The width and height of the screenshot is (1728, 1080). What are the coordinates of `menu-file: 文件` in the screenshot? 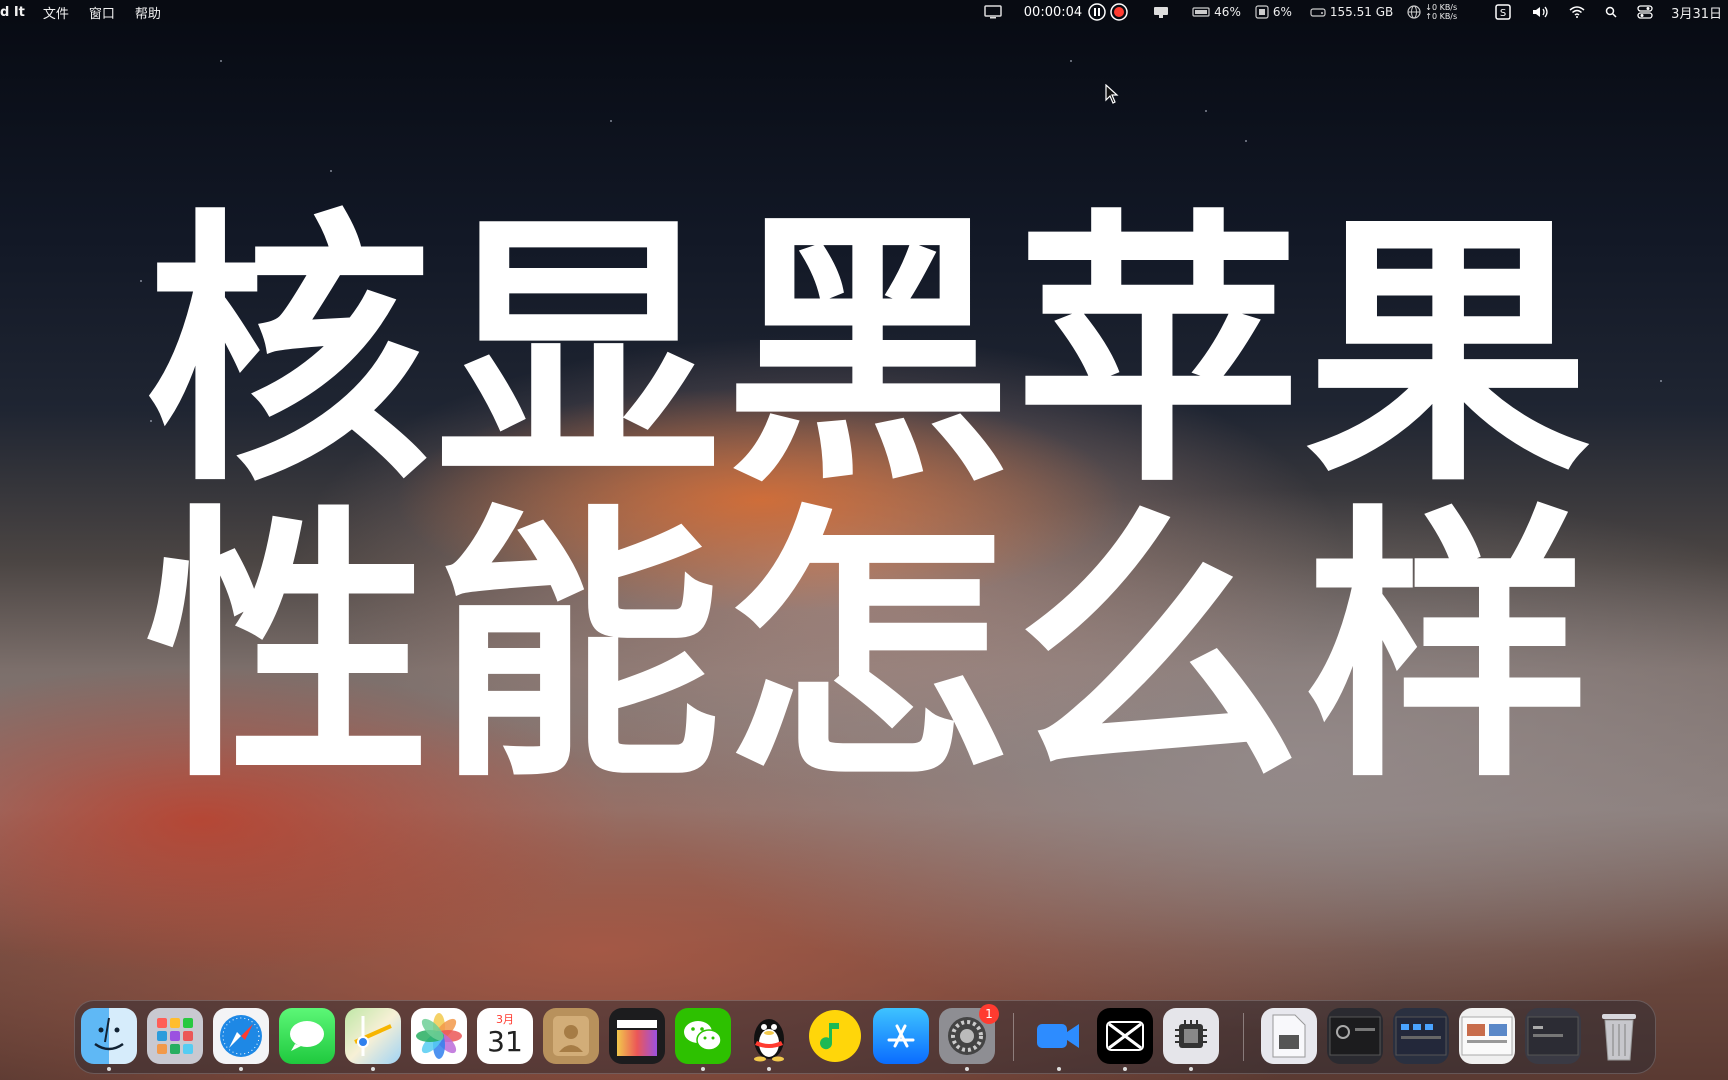 It's located at (56, 12).